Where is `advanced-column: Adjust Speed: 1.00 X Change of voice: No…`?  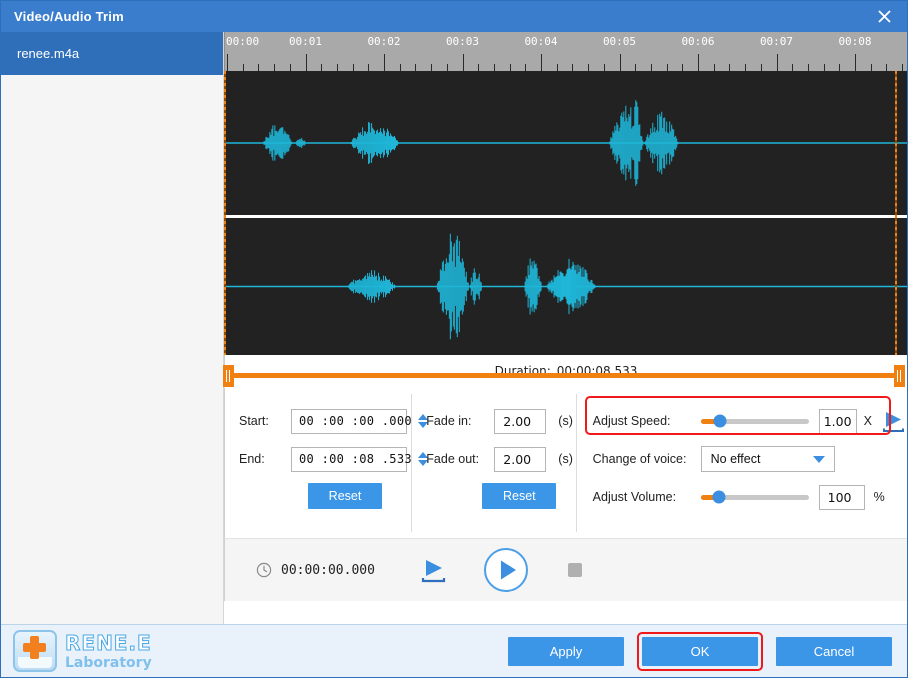 advanced-column: Adjust Speed: 1.00 X Change of voice: No… is located at coordinates (742, 463).